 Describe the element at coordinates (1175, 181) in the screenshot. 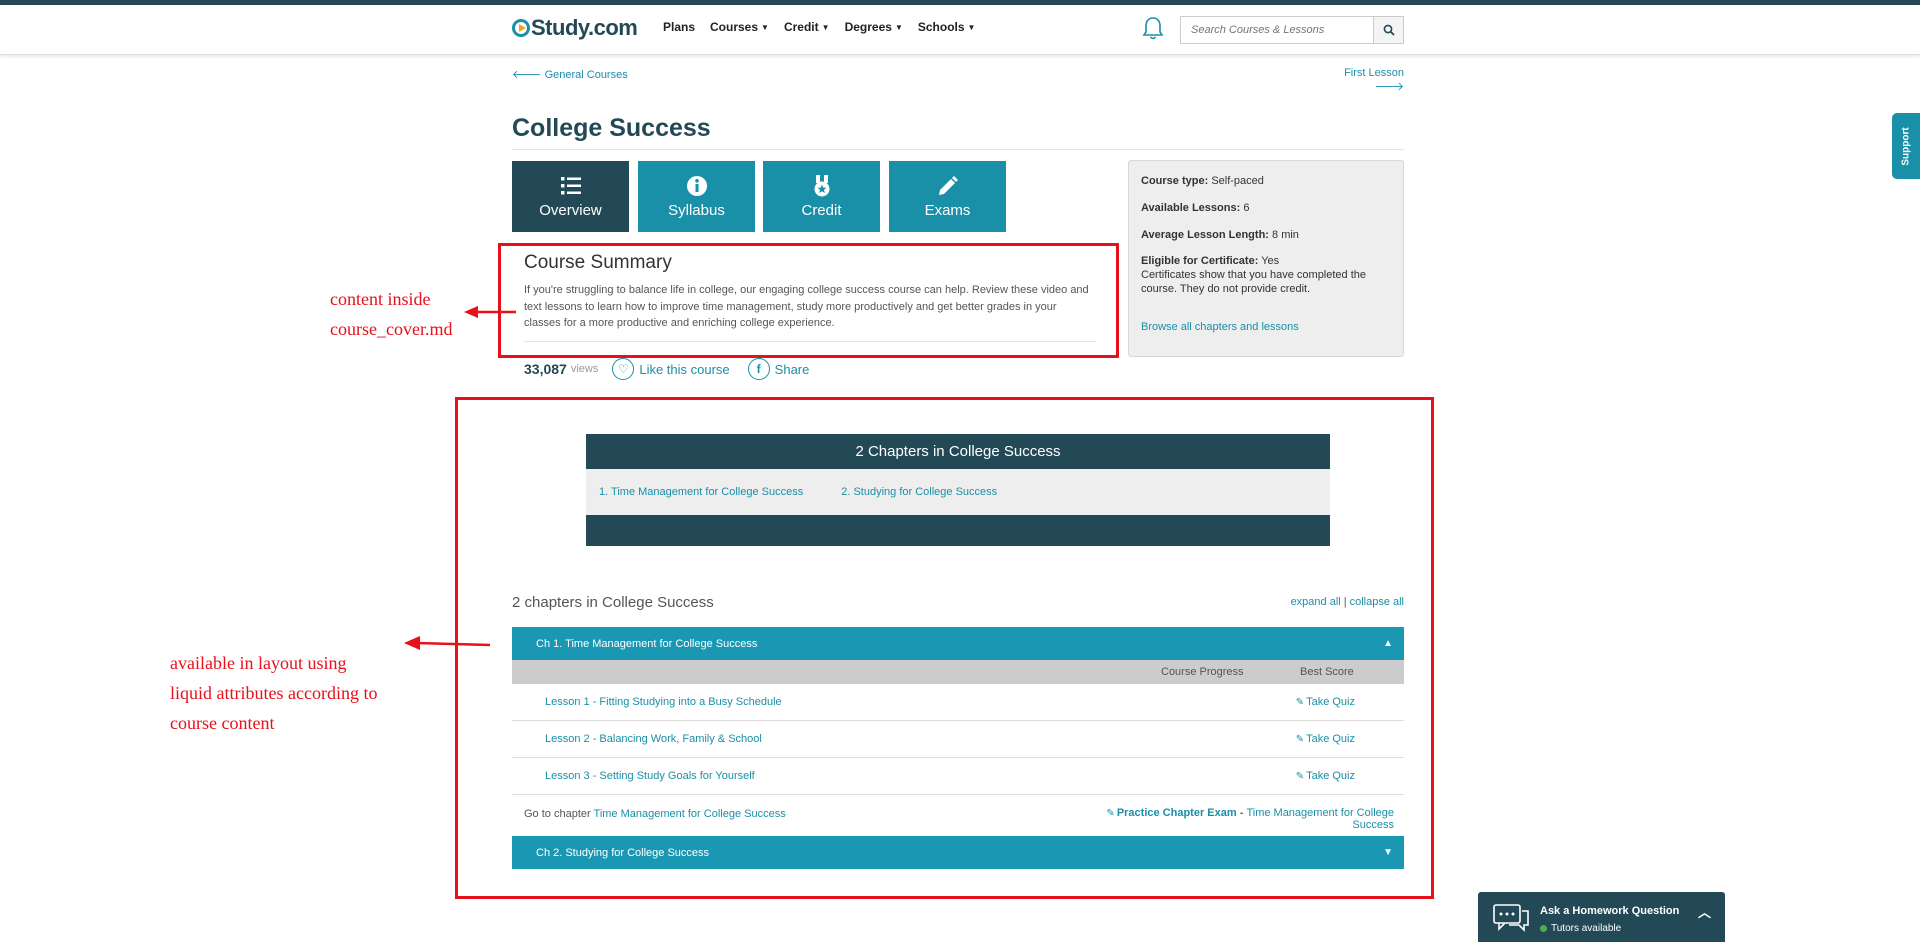

I see `course-type-label: Course type:` at that location.